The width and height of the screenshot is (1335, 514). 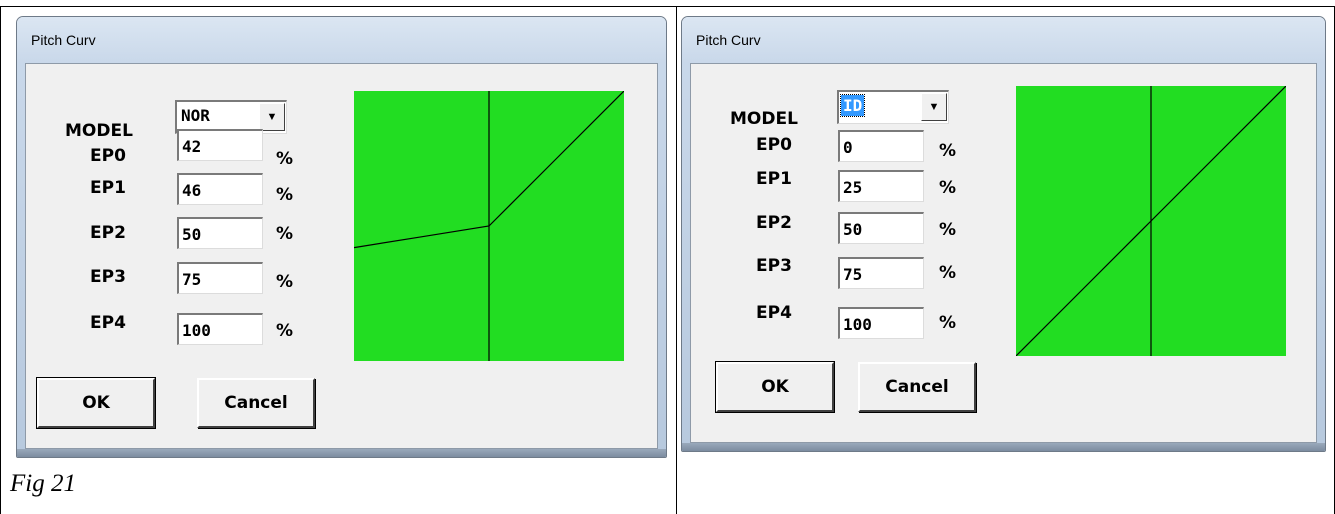 What do you see at coordinates (881, 186) in the screenshot?
I see `ep1-input: 25` at bounding box center [881, 186].